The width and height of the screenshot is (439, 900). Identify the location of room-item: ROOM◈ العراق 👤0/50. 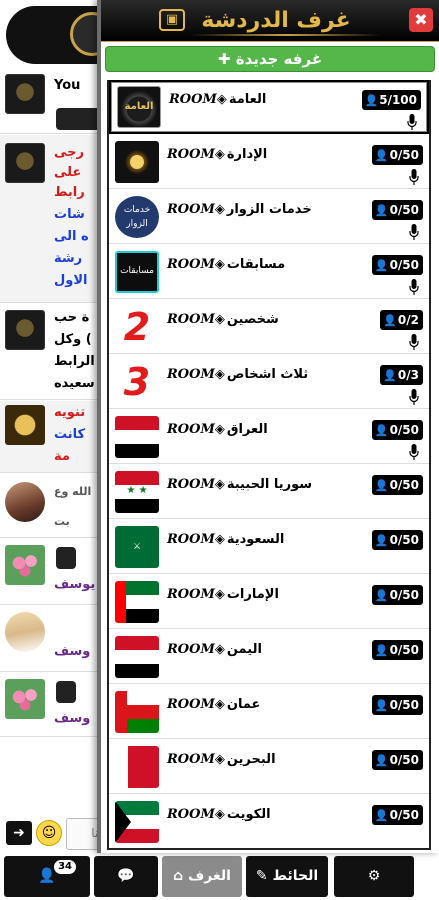
(269, 437).